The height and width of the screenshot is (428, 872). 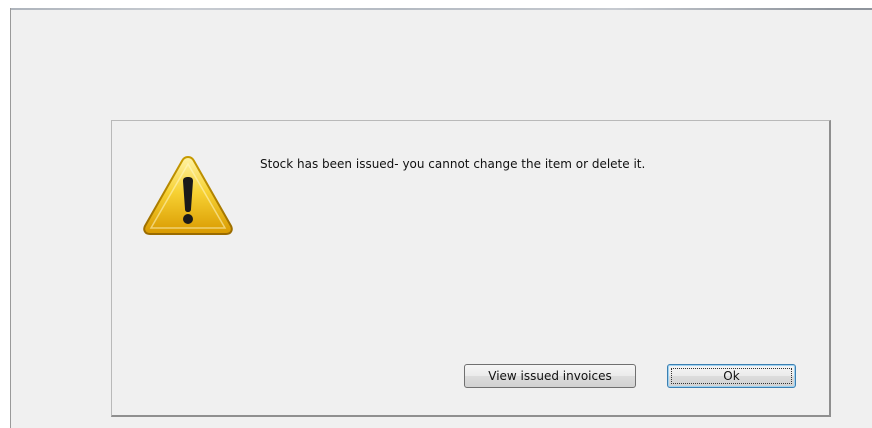 What do you see at coordinates (188, 195) in the screenshot?
I see `warning-icon` at bounding box center [188, 195].